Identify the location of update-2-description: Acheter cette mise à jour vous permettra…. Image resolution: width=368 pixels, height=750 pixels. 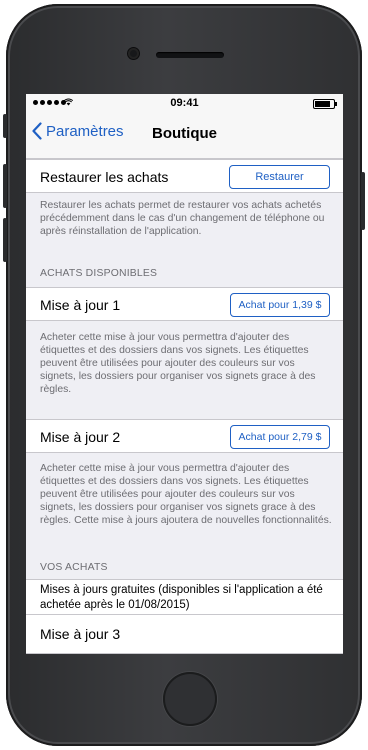
(186, 494).